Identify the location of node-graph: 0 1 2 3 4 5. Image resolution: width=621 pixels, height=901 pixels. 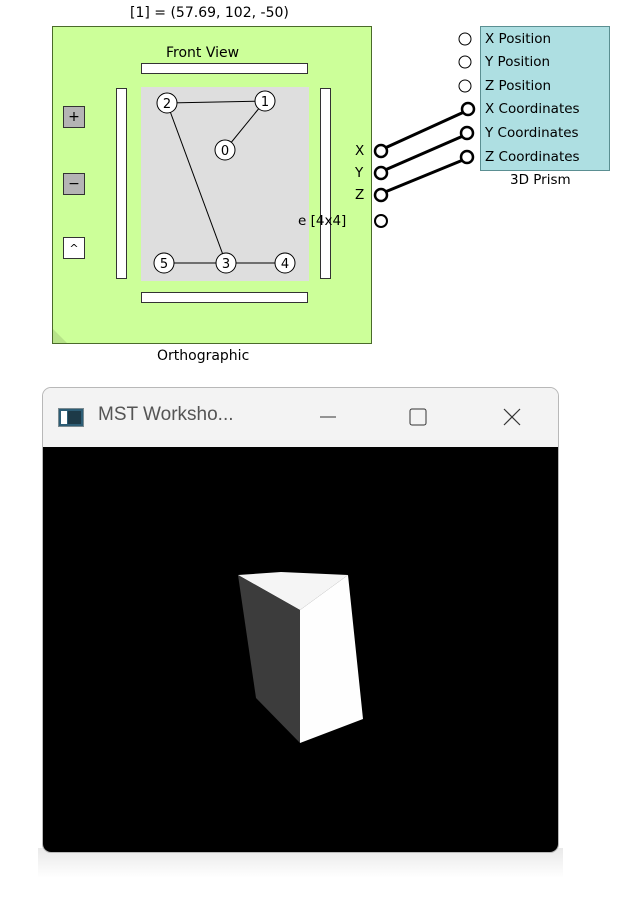
(224, 182).